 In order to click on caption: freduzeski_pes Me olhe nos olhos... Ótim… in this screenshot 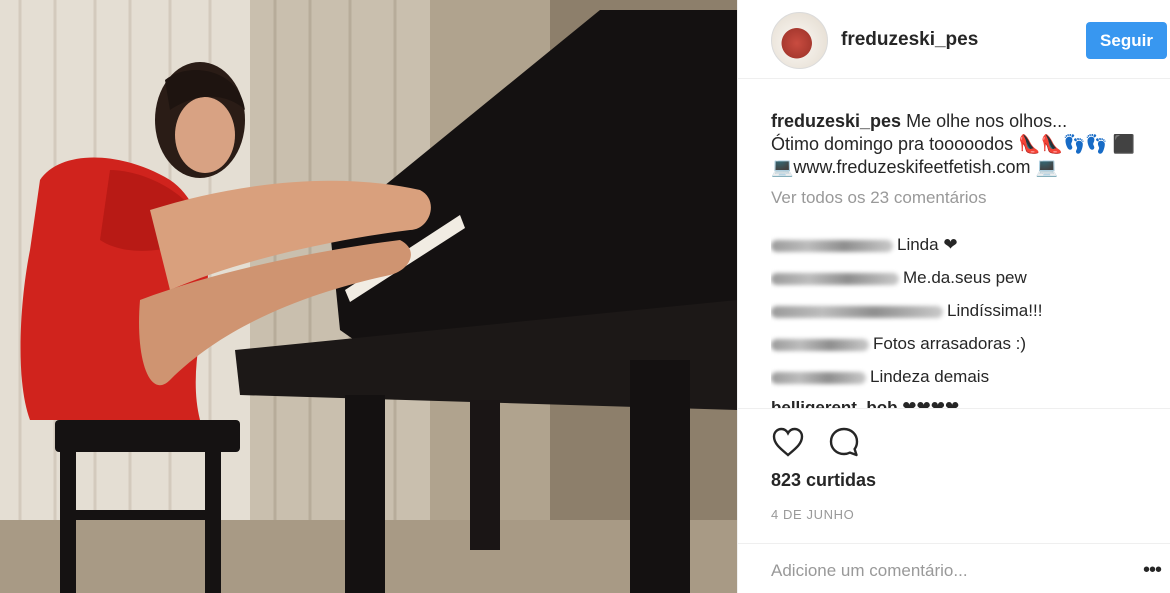, I will do `click(969, 144)`.